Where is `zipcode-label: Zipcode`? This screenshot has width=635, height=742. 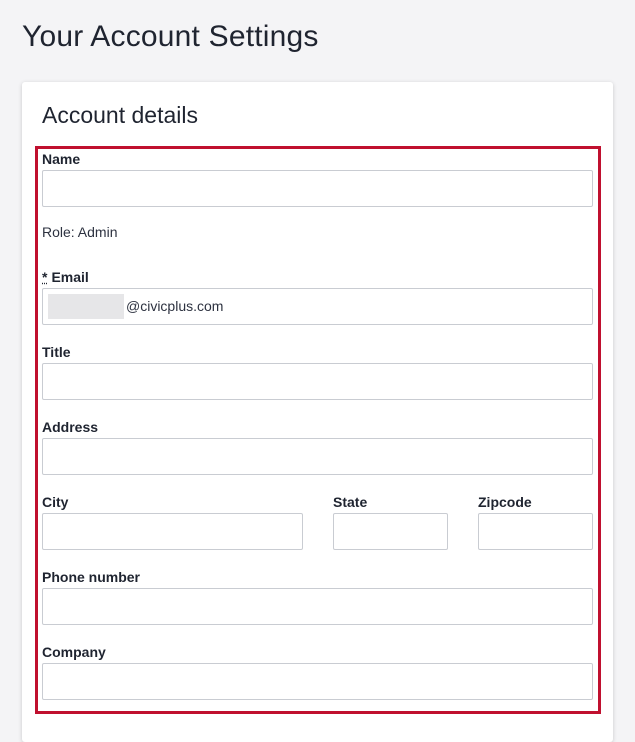
zipcode-label: Zipcode is located at coordinates (505, 502).